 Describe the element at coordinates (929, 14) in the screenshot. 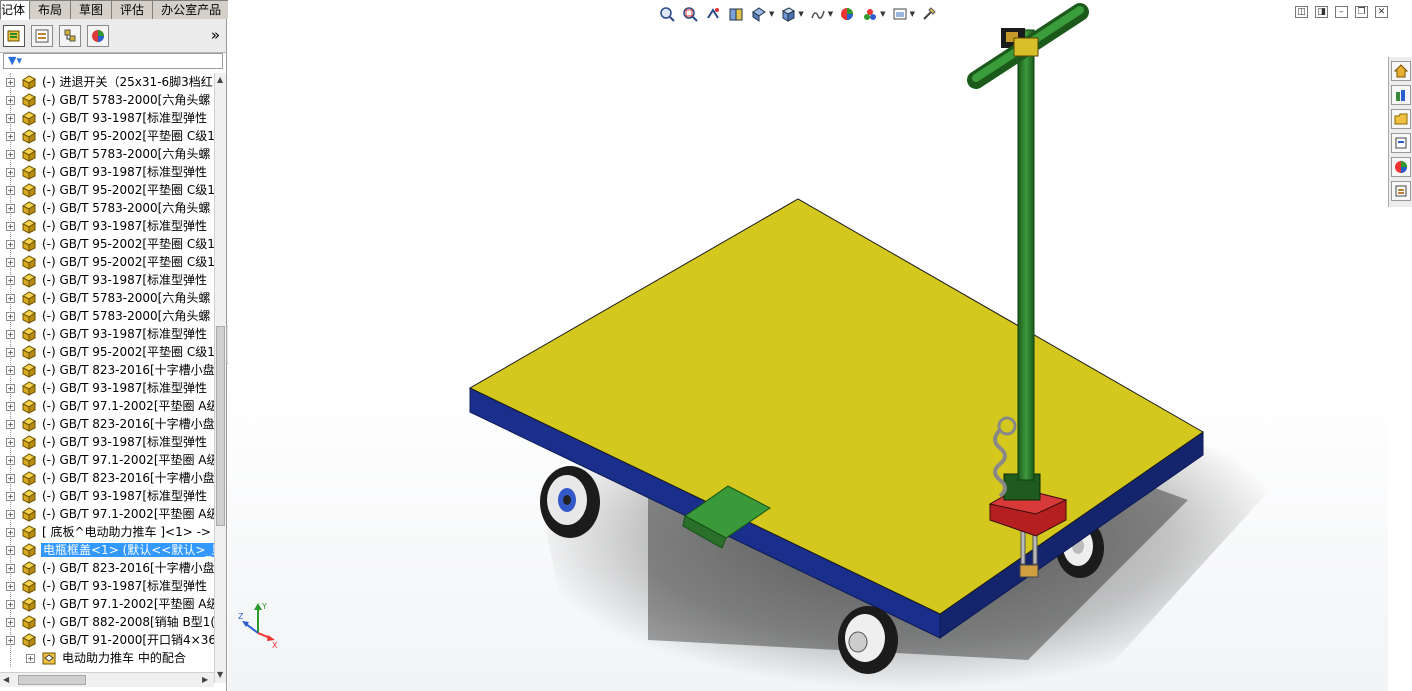

I see `view-settings-icon` at that location.